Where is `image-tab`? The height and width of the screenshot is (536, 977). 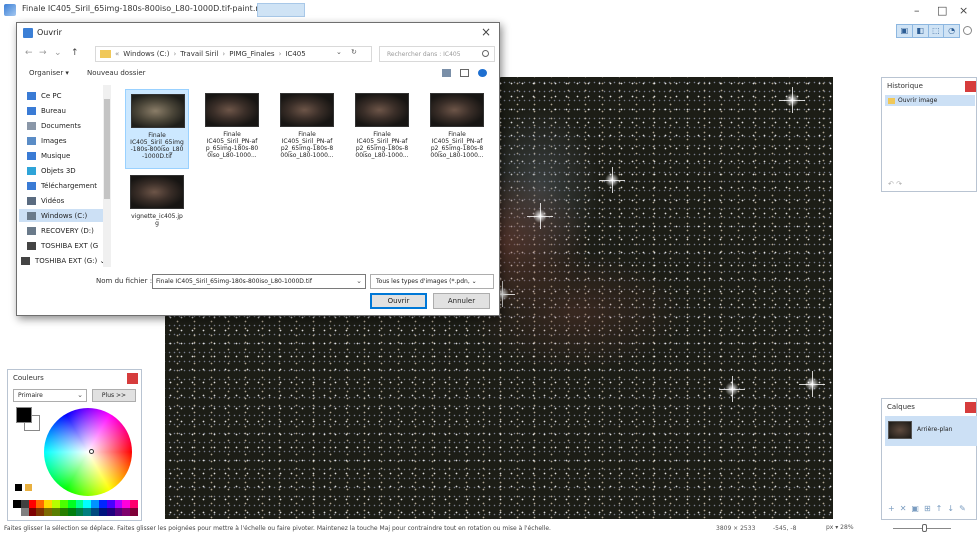 image-tab is located at coordinates (281, 10).